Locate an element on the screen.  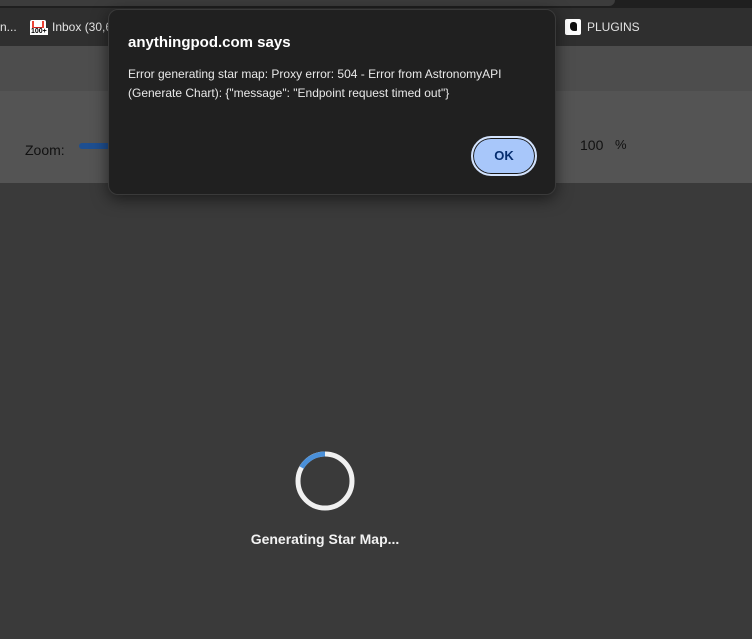
bookmark-plugins-label: PLUGINS is located at coordinates (613, 27).